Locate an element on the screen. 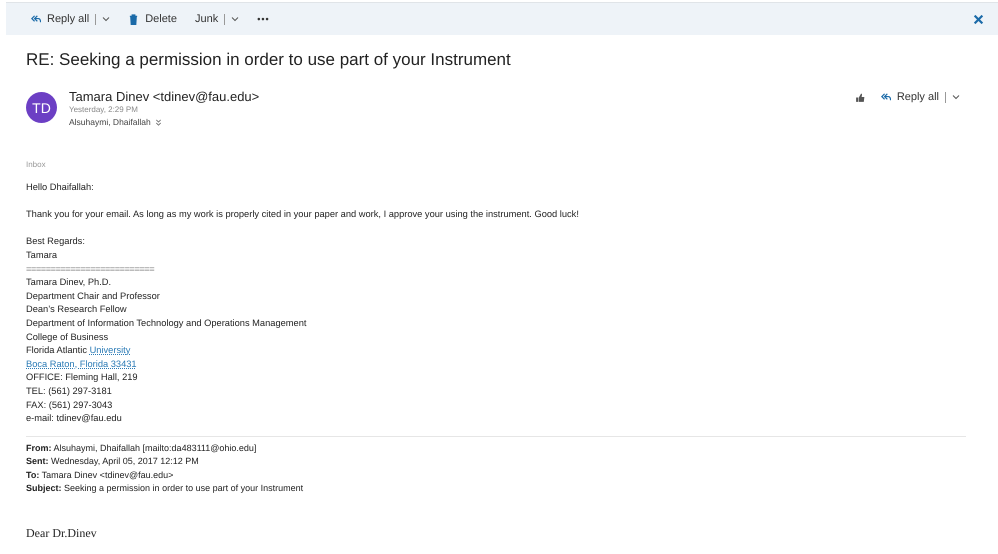 The width and height of the screenshot is (998, 554). header-line: Subject: Seeking a permission in order to use part of your Instrument is located at coordinates (165, 489).